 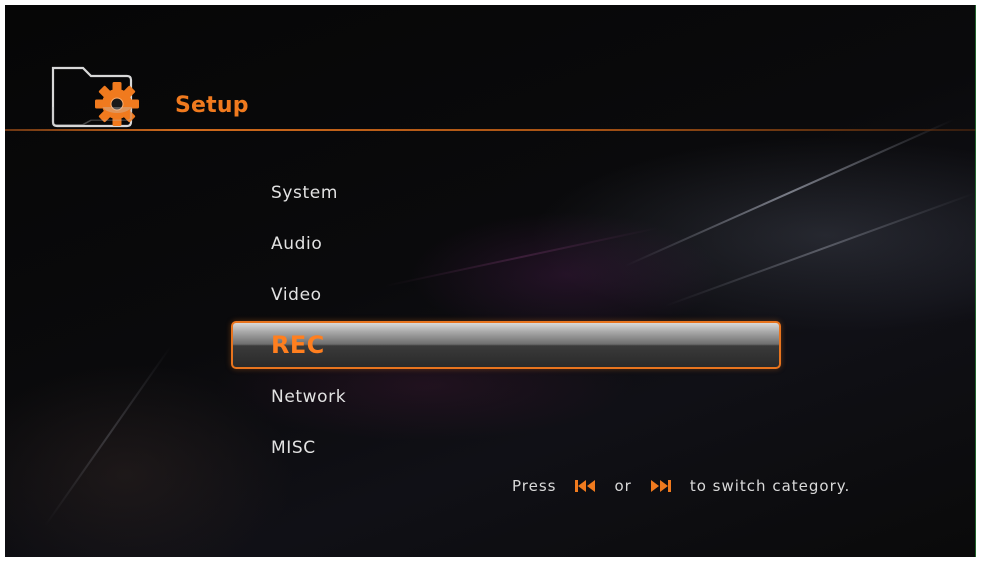 I want to click on menu-item-network: Network, so click(x=506, y=396).